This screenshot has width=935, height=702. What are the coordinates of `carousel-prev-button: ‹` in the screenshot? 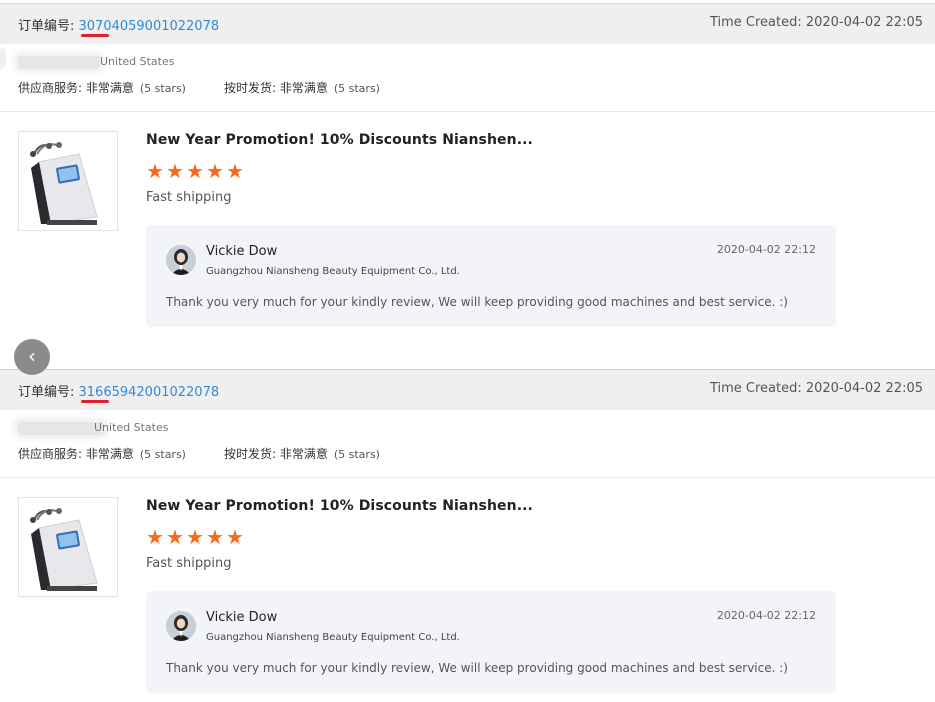 It's located at (32, 357).